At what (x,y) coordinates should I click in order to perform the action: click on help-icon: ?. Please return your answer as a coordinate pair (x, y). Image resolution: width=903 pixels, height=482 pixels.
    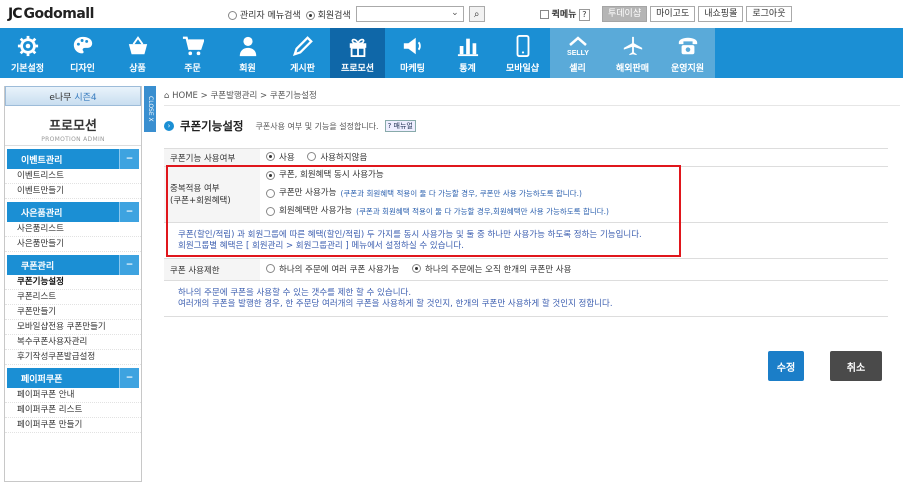
    Looking at the image, I should click on (584, 15).